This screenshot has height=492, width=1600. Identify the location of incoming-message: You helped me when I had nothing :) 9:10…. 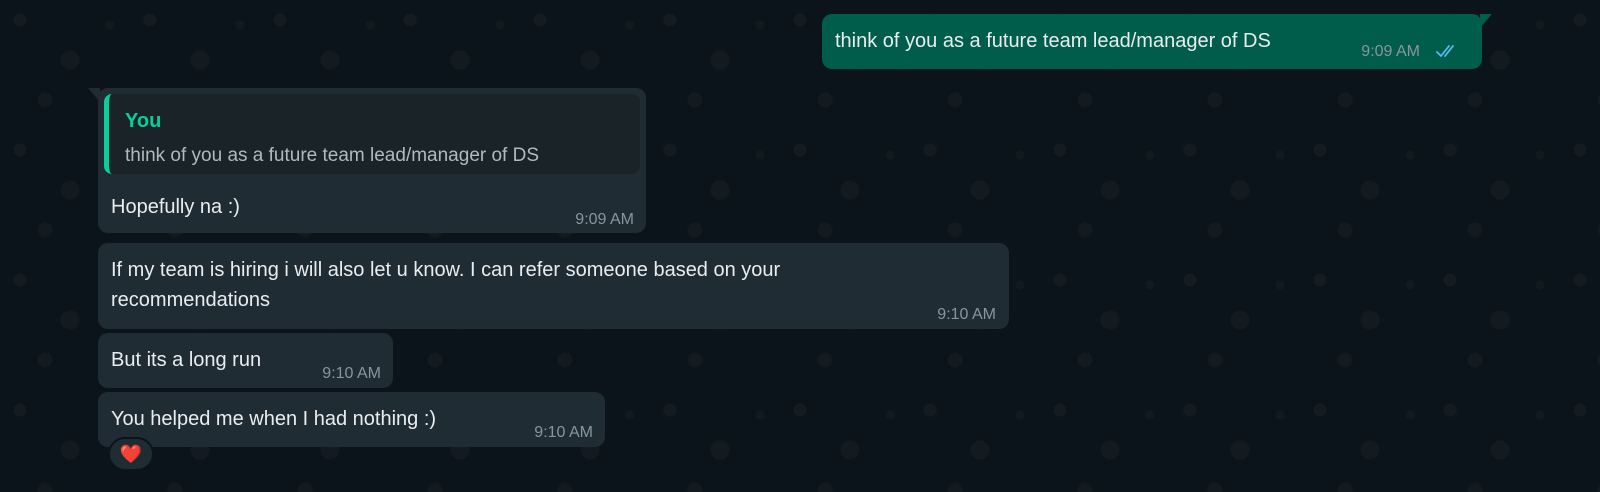
(351, 419).